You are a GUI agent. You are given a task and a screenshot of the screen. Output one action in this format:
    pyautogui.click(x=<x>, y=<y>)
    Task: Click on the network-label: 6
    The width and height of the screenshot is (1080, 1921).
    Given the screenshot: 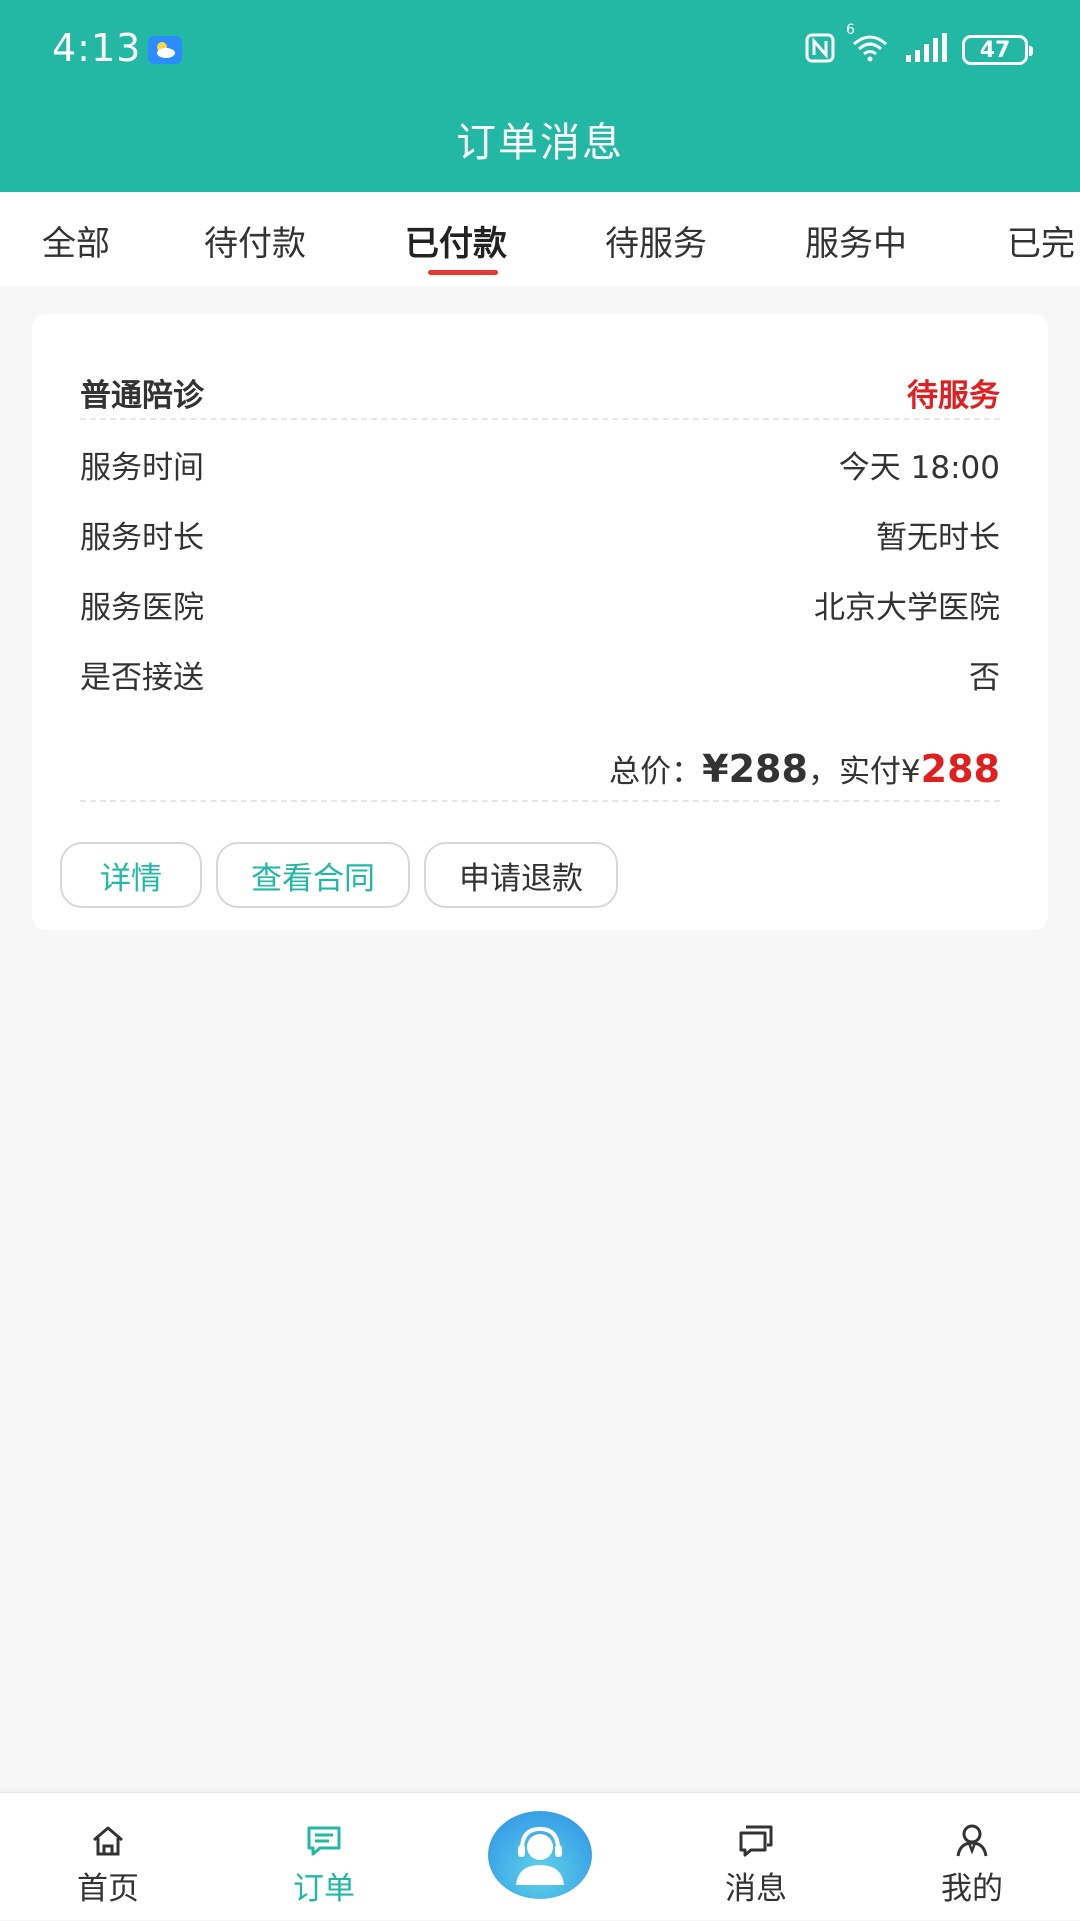 What is the action you would take?
    pyautogui.click(x=850, y=30)
    